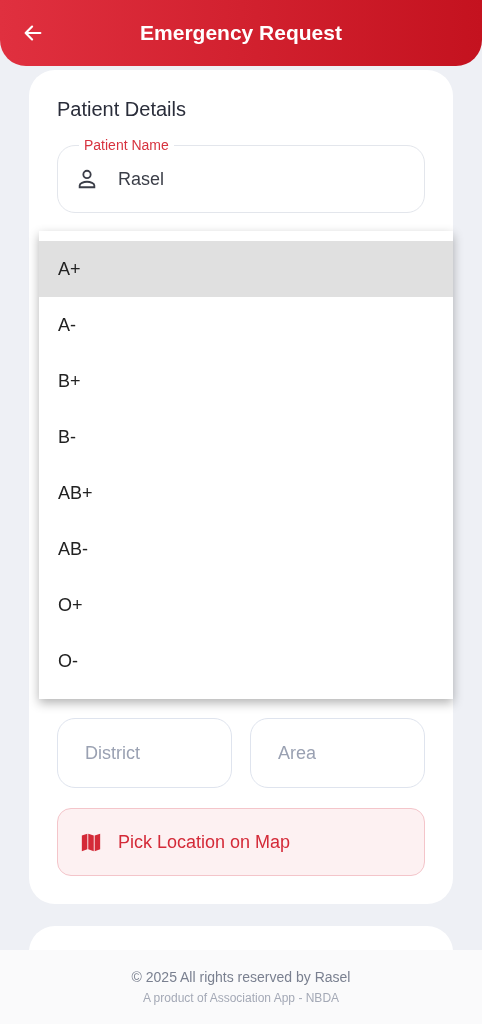 This screenshot has height=1024, width=482. I want to click on menu-option: B-, so click(246, 437).